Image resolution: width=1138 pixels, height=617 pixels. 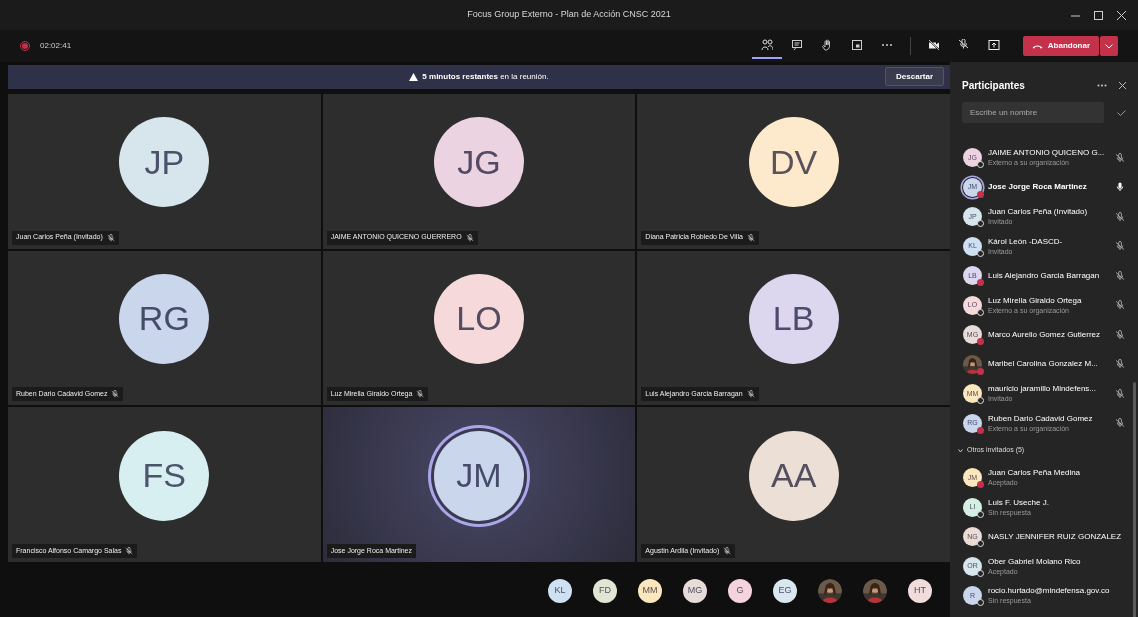 What do you see at coordinates (1019, 502) in the screenshot?
I see `participant-name: Luis F. Useche J.` at bounding box center [1019, 502].